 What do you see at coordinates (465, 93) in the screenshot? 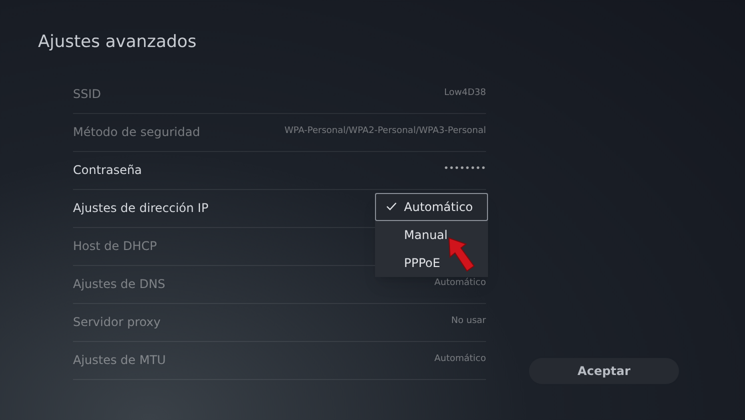
I see `setting-value: Low4D38` at bounding box center [465, 93].